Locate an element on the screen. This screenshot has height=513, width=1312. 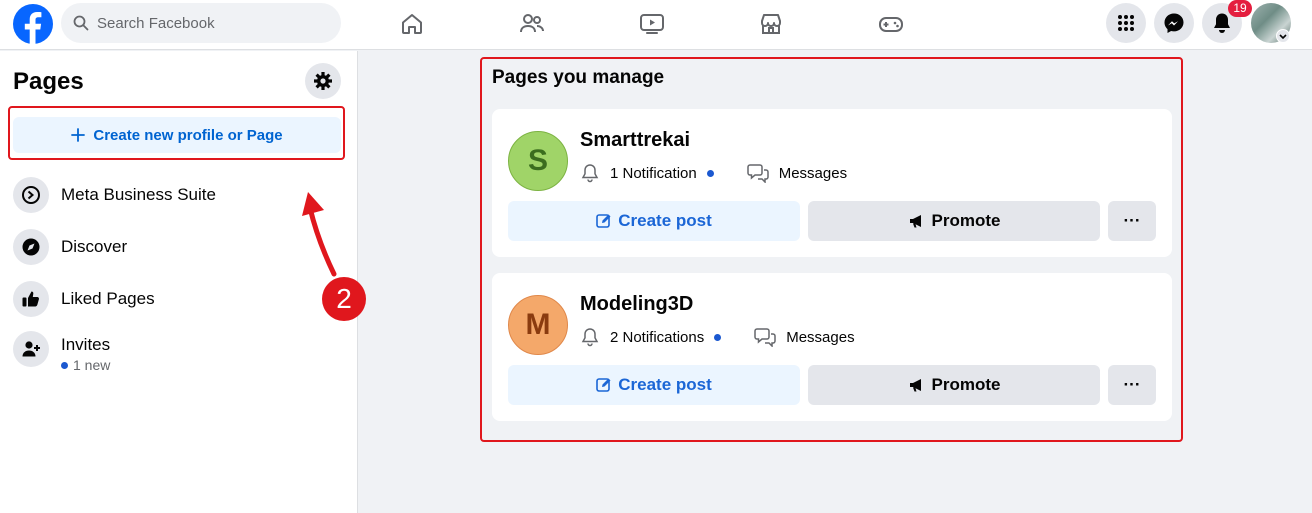
gear-icon is located at coordinates (323, 81).